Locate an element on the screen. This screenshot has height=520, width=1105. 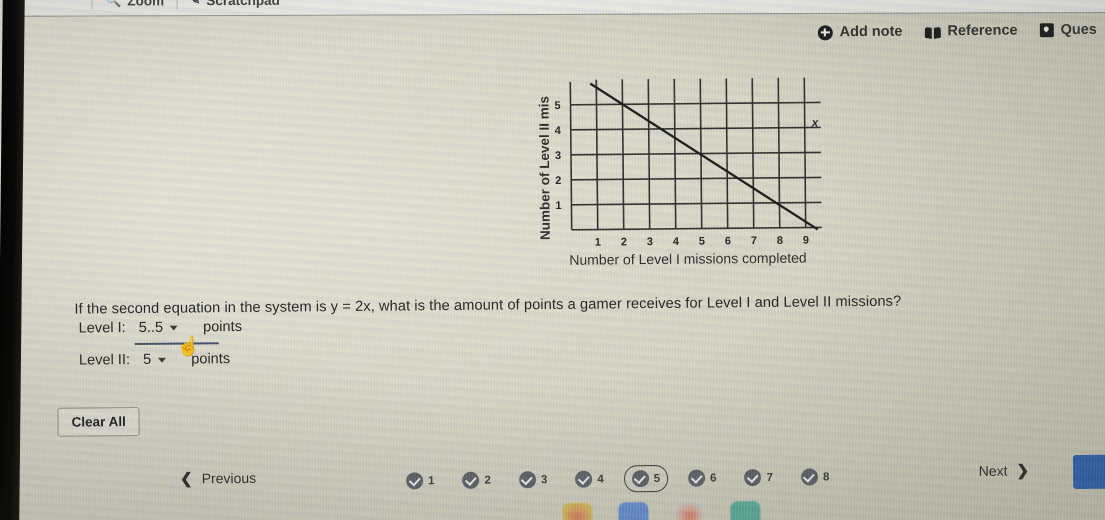
question-button: Ques is located at coordinates (1068, 30).